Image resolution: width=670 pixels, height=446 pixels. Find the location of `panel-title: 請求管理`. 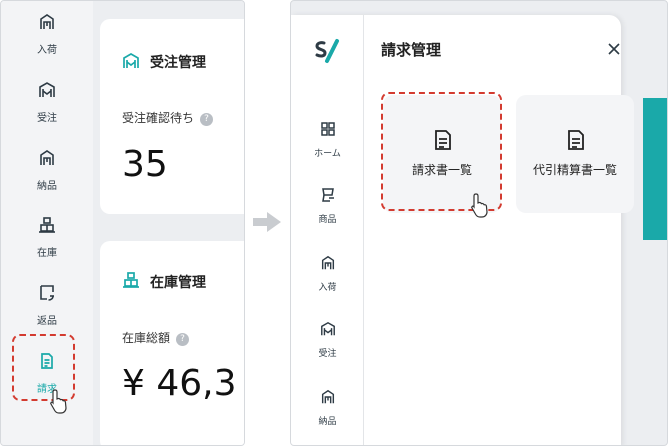

panel-title: 請求管理 is located at coordinates (411, 50).